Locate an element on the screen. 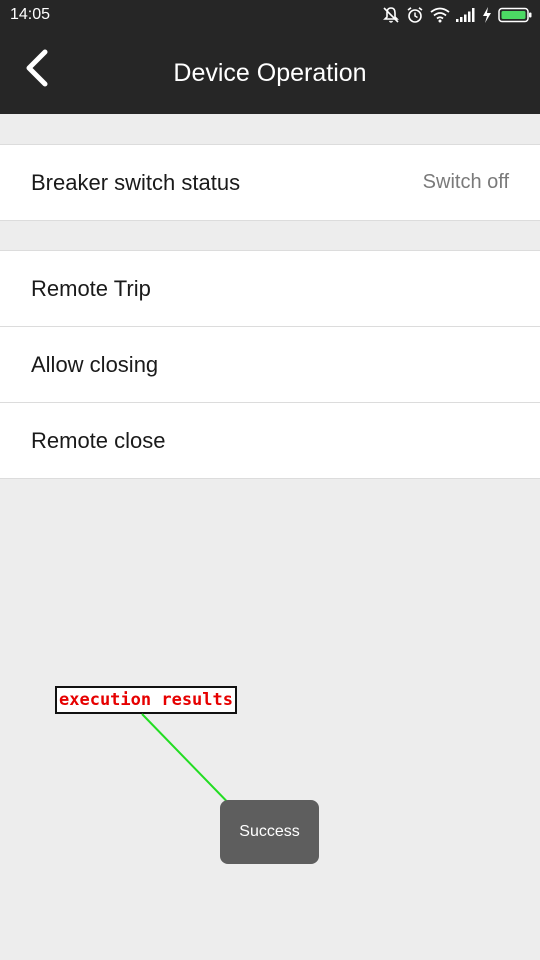 The image size is (540, 960). breaker-status-row: Breaker switch status Switch off is located at coordinates (270, 182).